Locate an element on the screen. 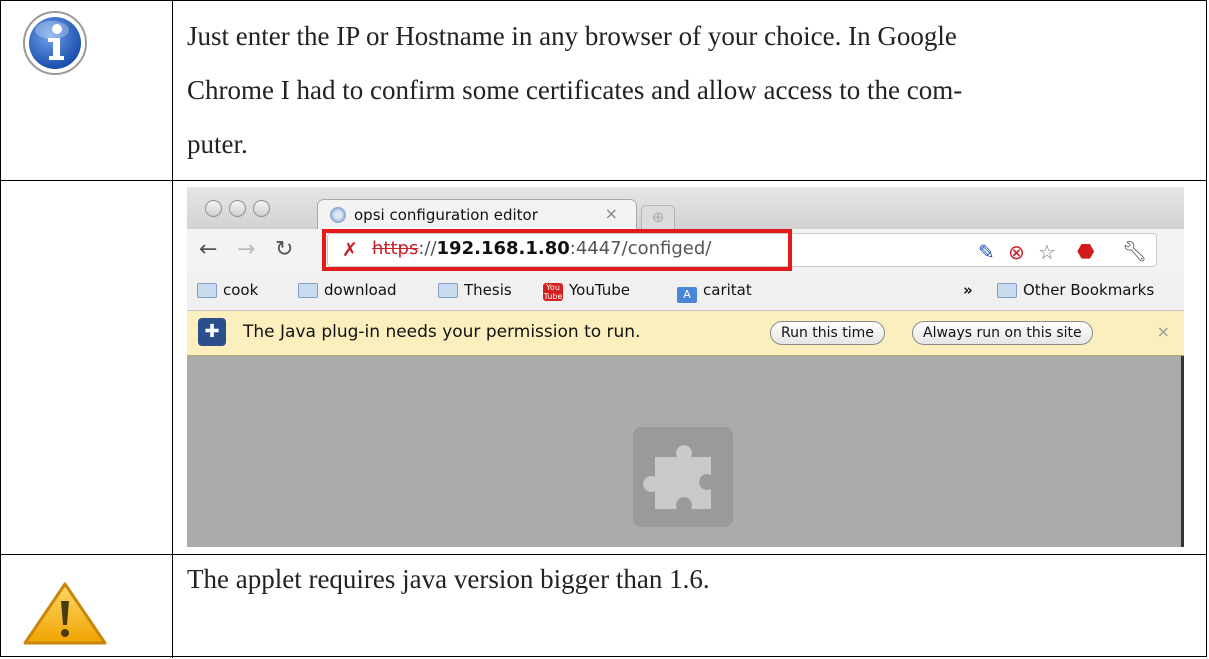  wrench-icon: 🔧︎ is located at coordinates (1134, 251).